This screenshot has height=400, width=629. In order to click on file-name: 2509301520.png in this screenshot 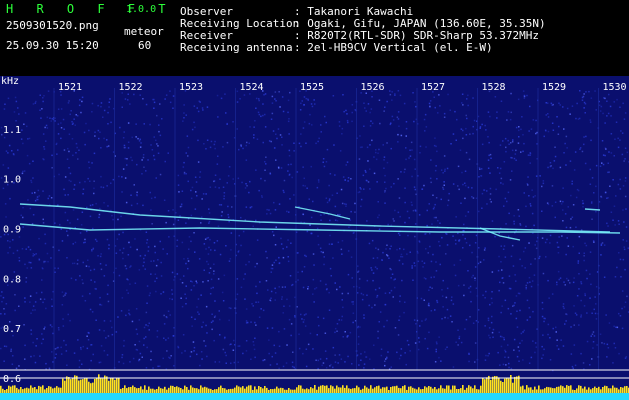, I will do `click(52, 25)`.